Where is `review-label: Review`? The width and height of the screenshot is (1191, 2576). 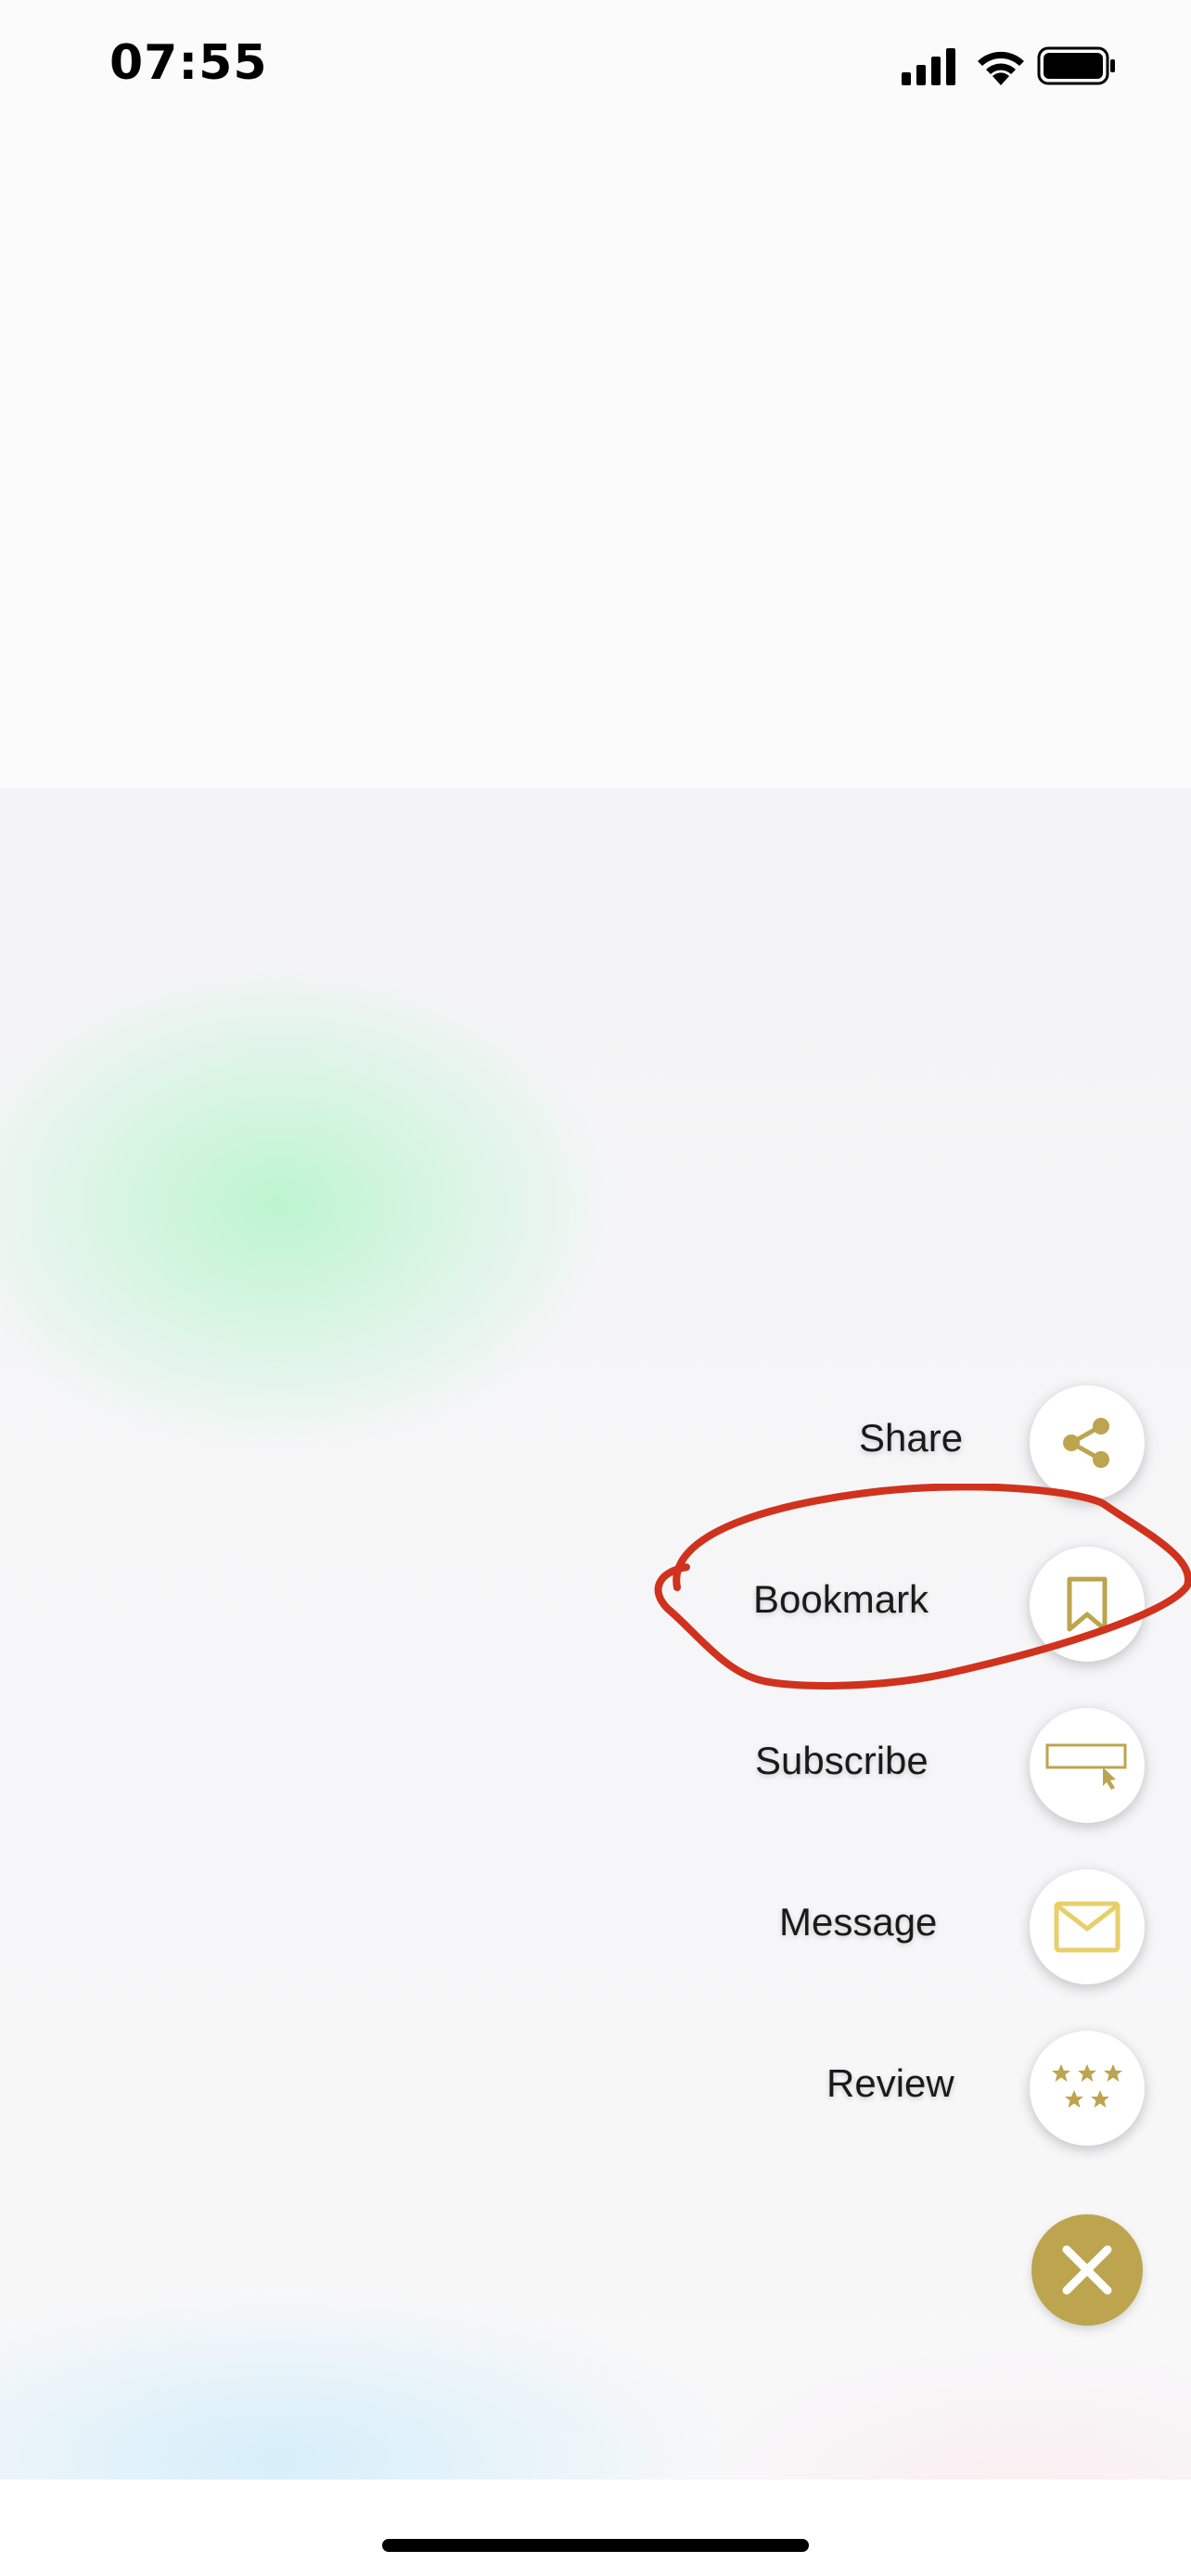 review-label: Review is located at coordinates (890, 2083).